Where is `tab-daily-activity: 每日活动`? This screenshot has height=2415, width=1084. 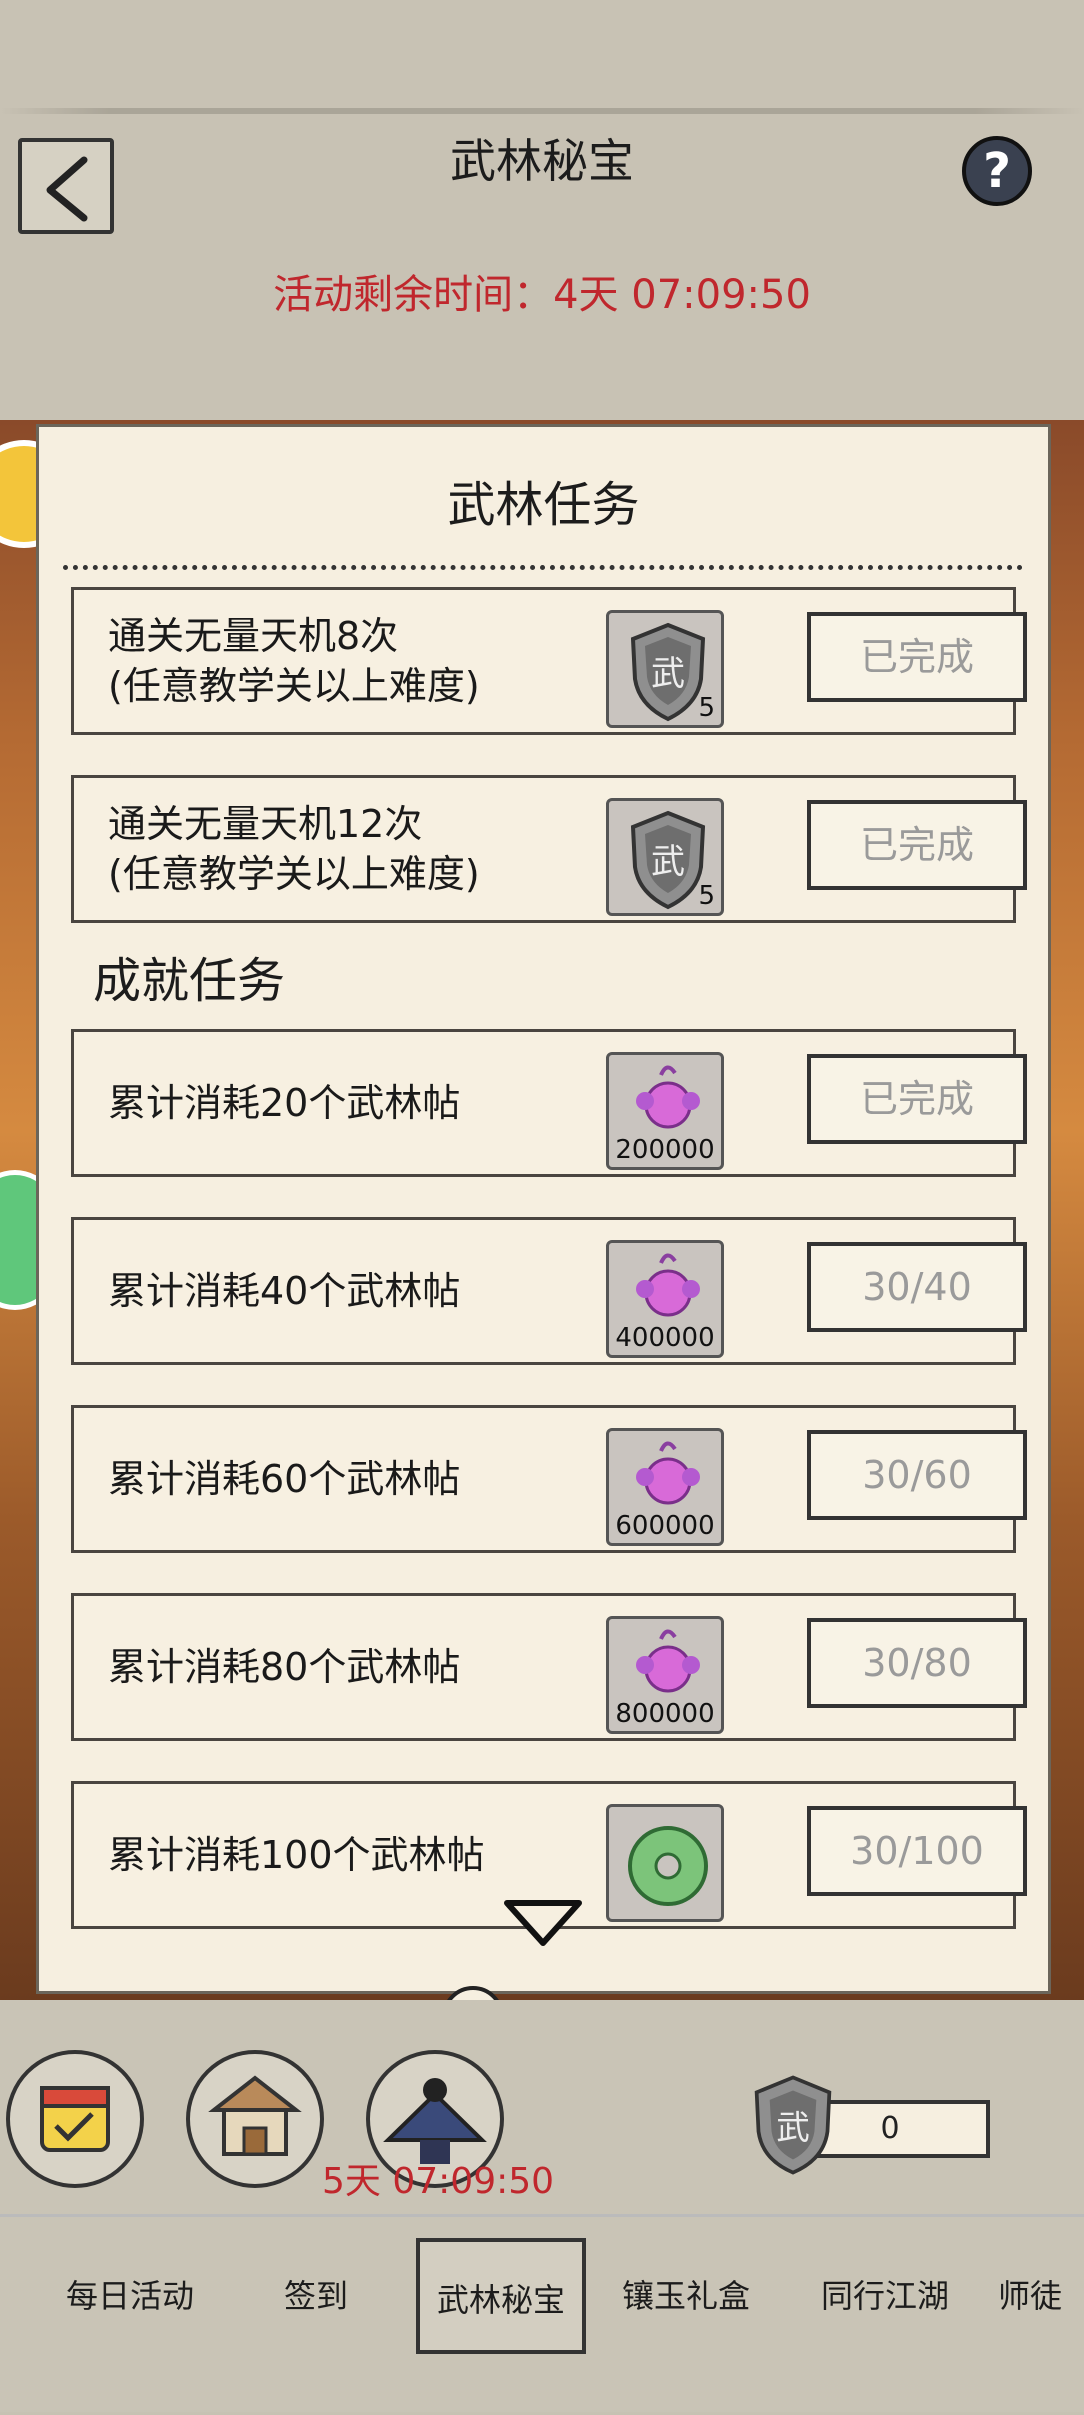
tab-daily-activity: 每日活动 is located at coordinates (130, 2296).